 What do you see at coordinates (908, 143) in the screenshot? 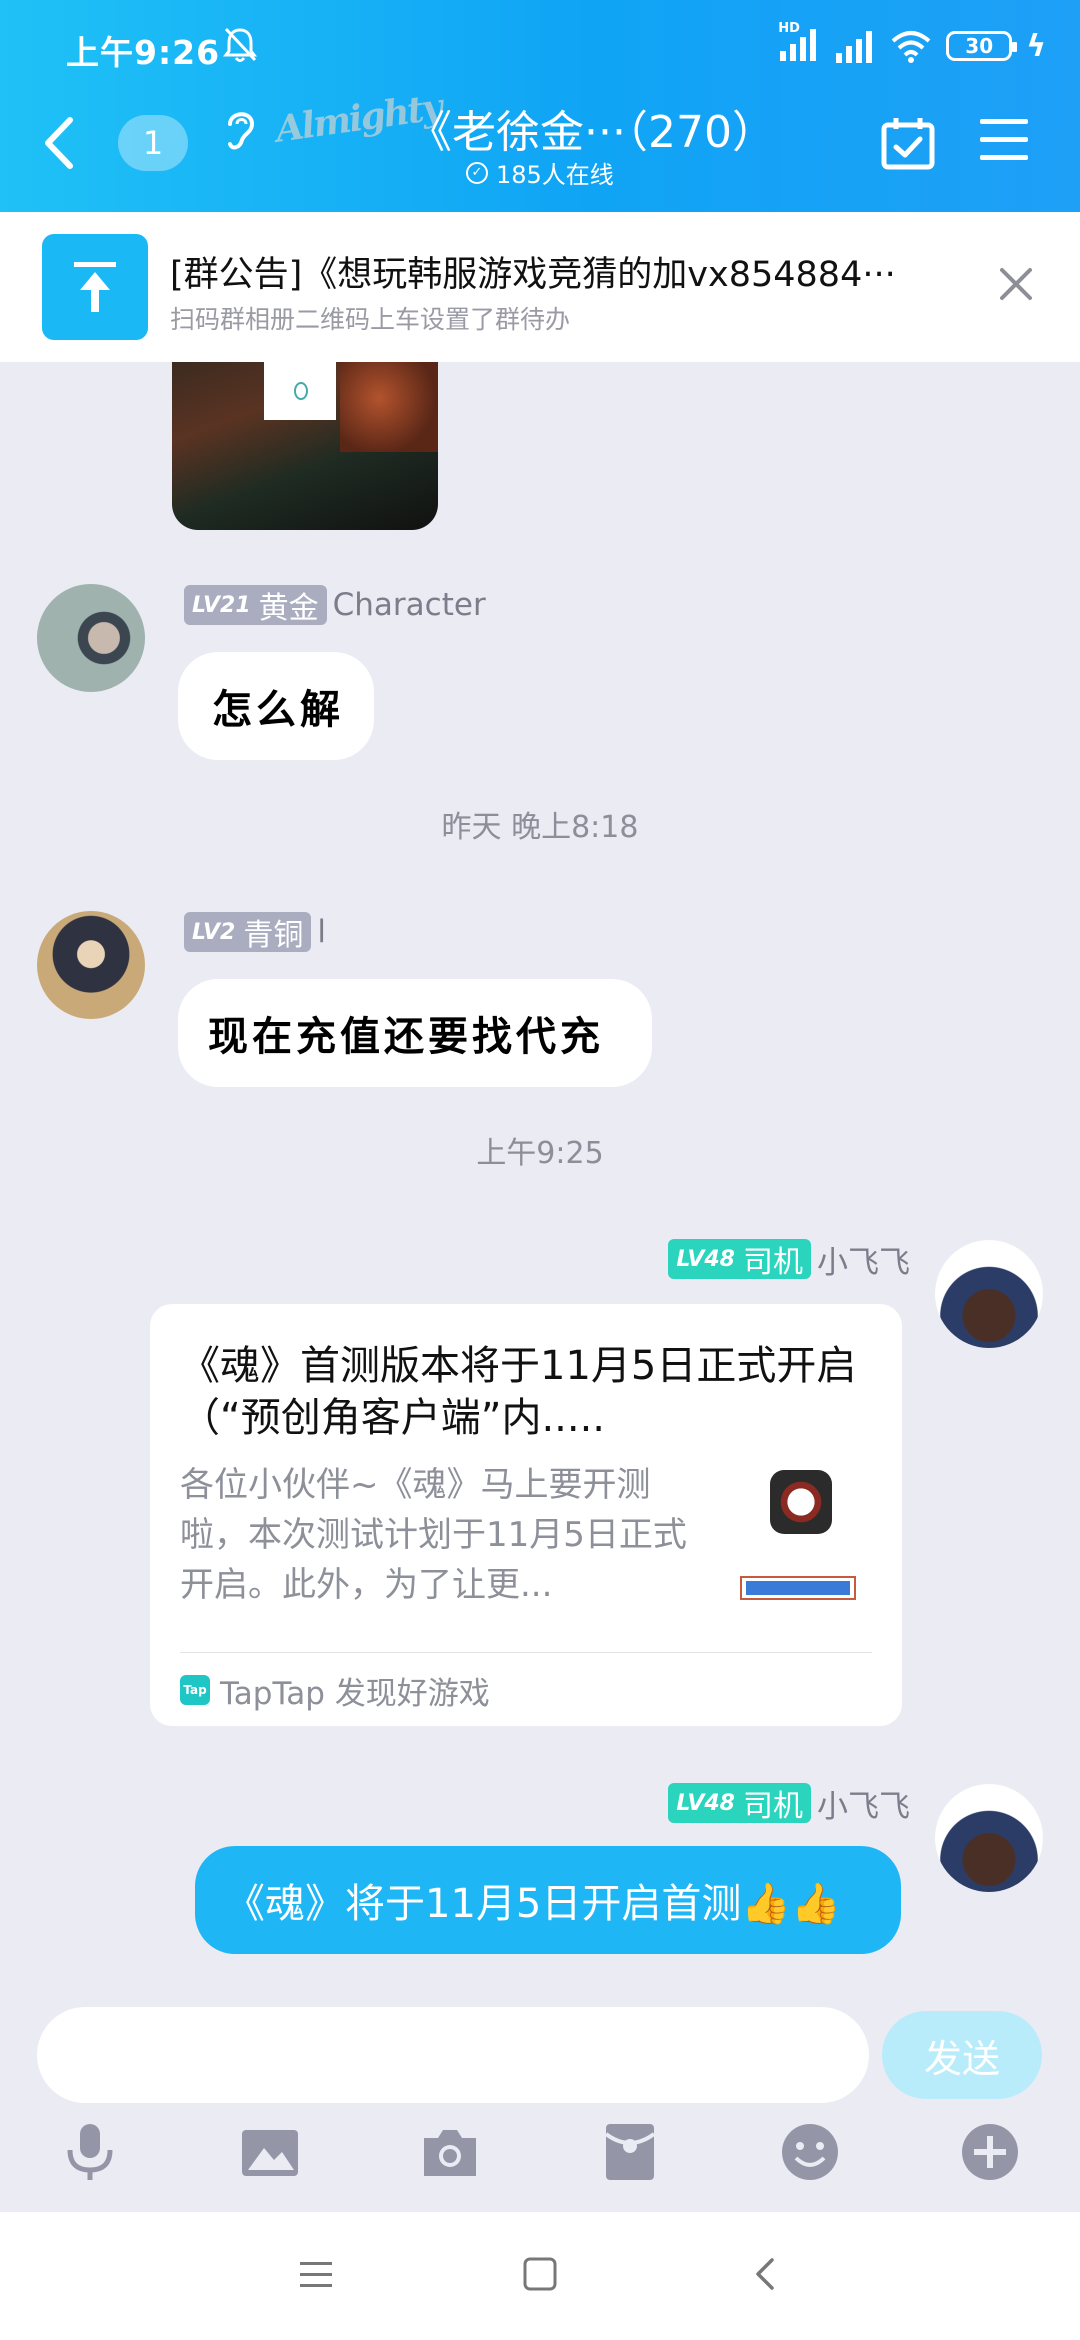
I see `calendar-check-icon` at bounding box center [908, 143].